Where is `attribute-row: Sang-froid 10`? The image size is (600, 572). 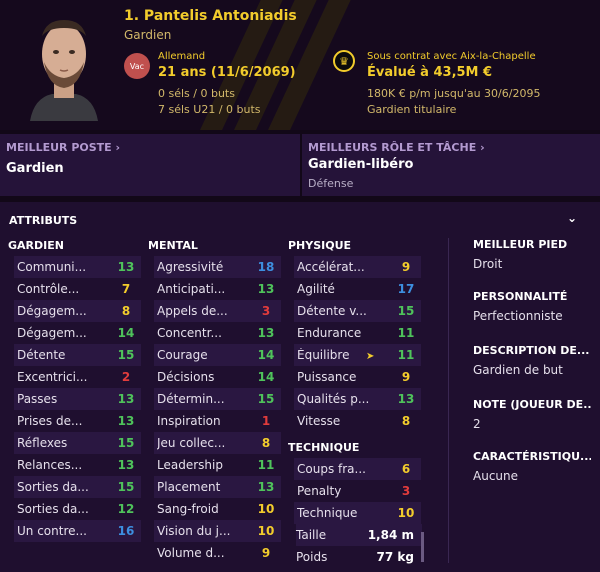 attribute-row: Sang-froid 10 is located at coordinates (217, 509).